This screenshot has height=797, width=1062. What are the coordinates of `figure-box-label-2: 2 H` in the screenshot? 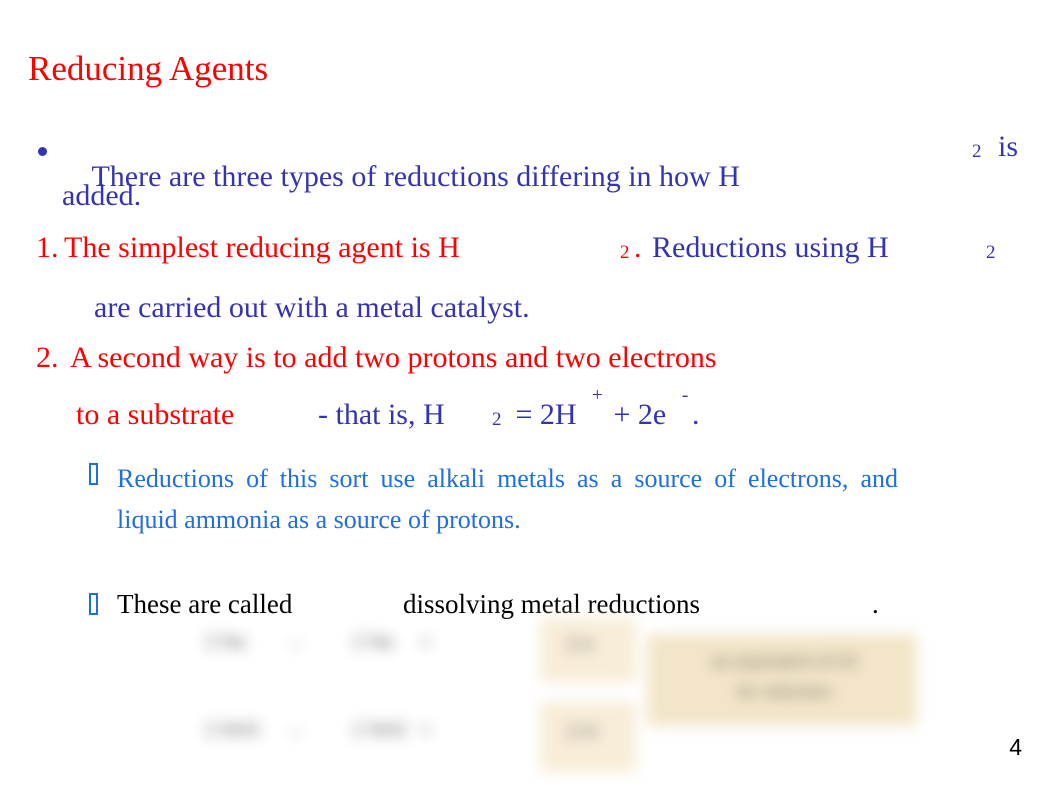 It's located at (582, 732).